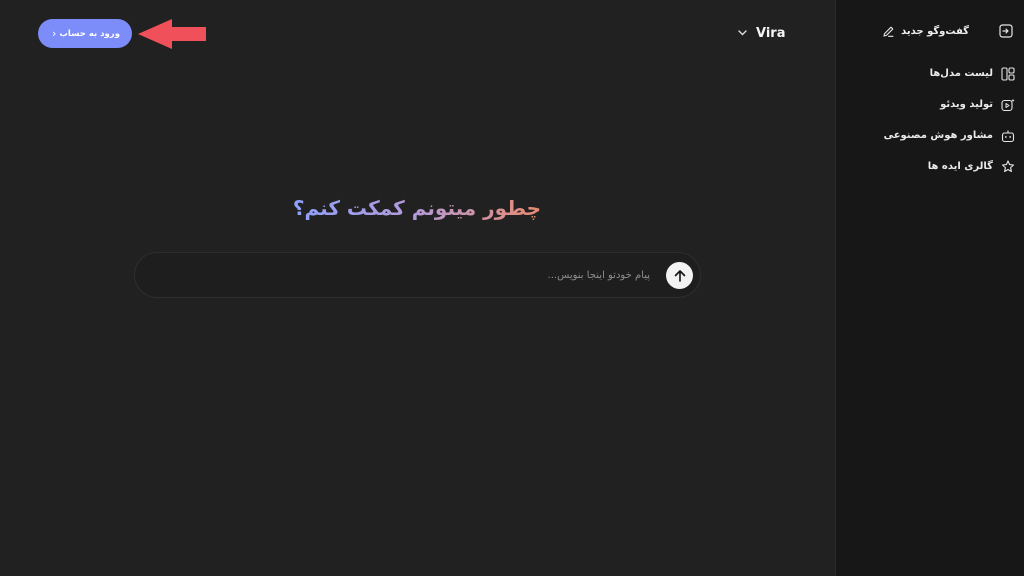 The height and width of the screenshot is (576, 1024). I want to click on sidebar-nav: لیست مدل‌ها تولید ویدئو مشاور هوش مصنوعی, so click(930, 120).